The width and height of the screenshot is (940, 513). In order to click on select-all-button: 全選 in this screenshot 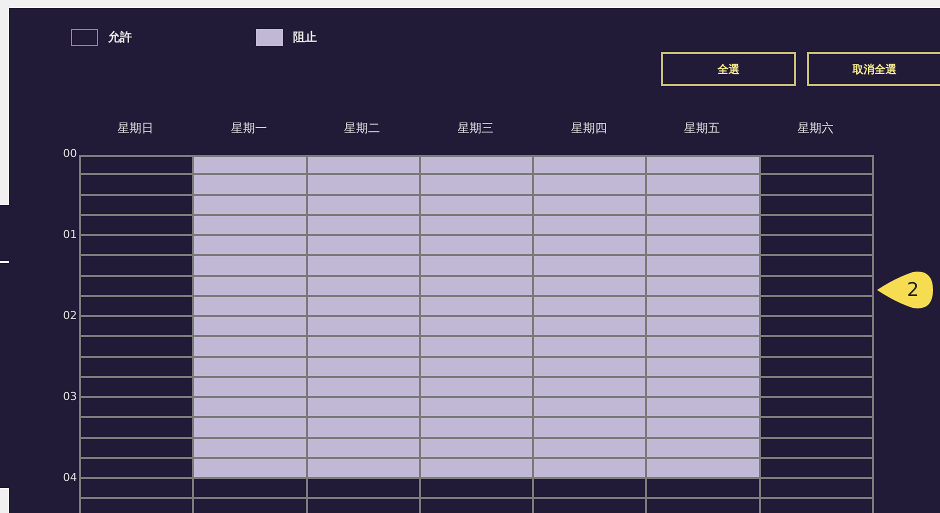, I will do `click(728, 69)`.